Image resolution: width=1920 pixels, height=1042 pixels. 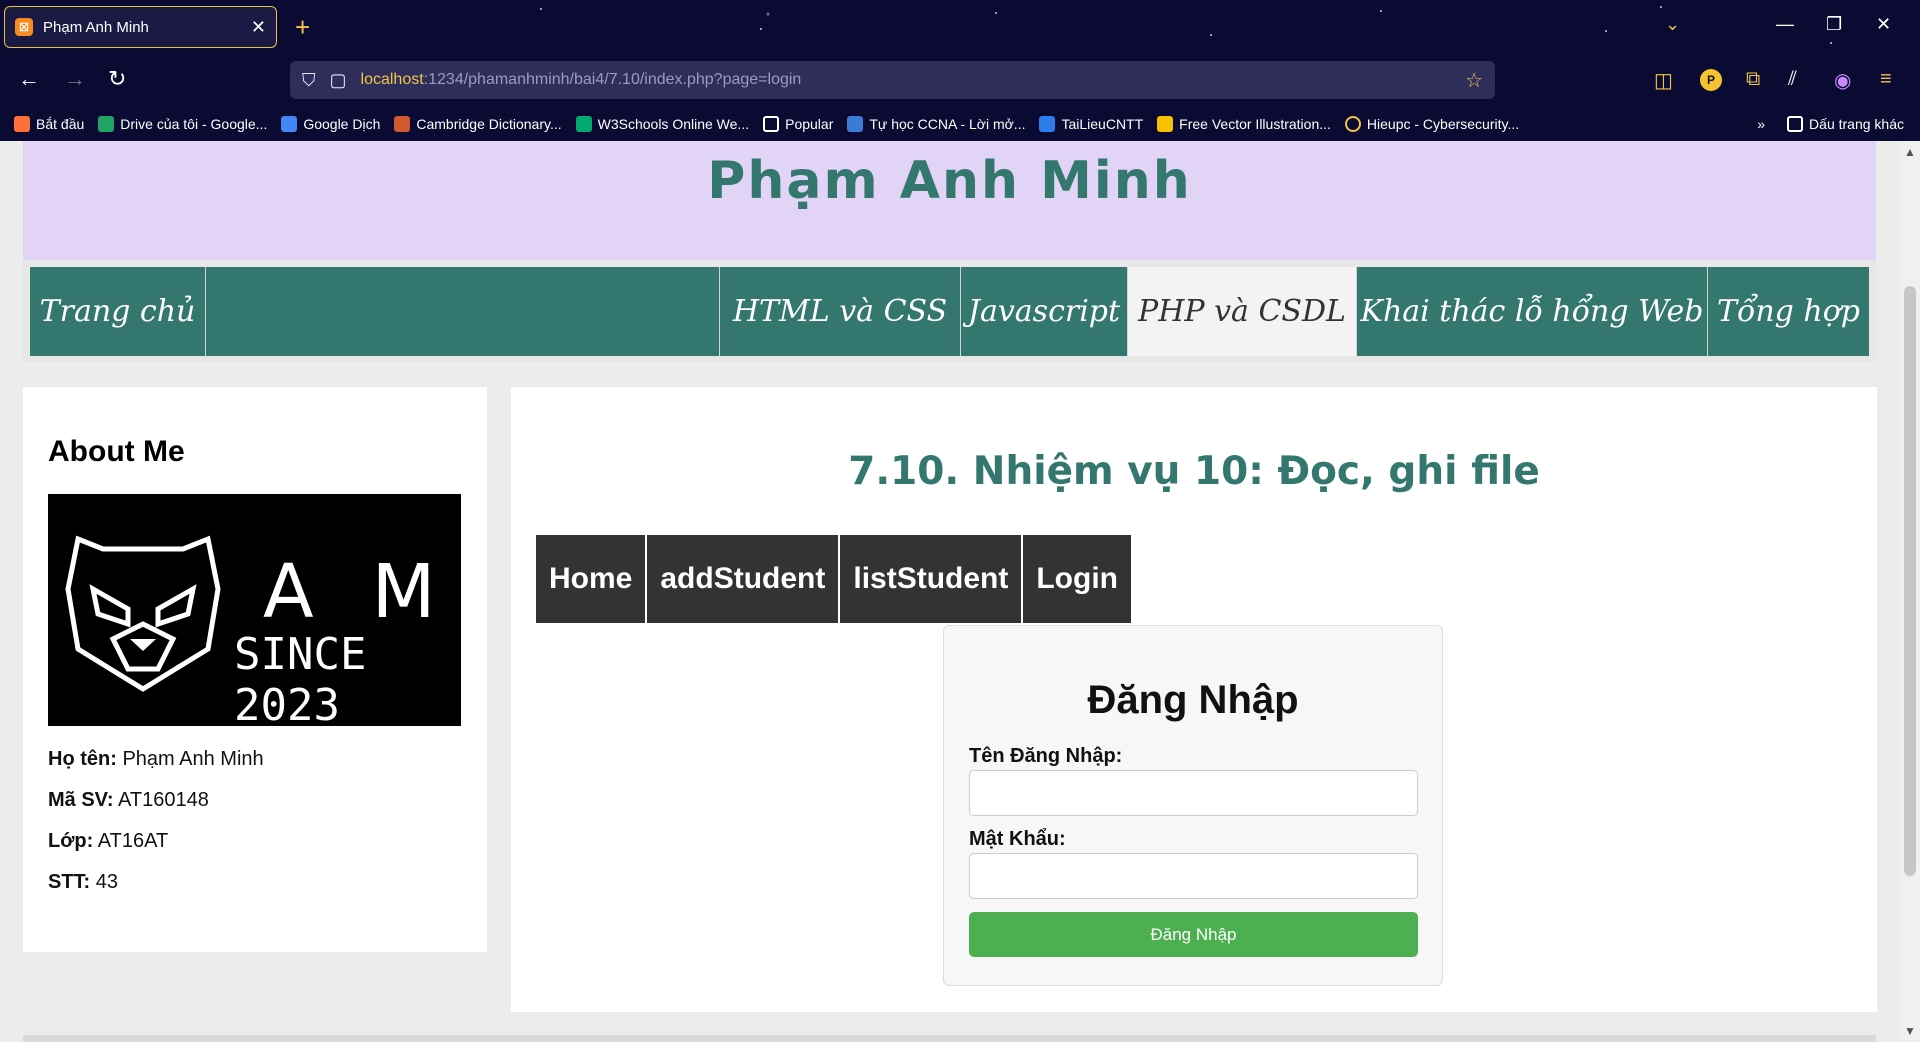 I want to click on browser-tab: ☒ Phạm Anh Minh ✕, so click(x=140, y=27).